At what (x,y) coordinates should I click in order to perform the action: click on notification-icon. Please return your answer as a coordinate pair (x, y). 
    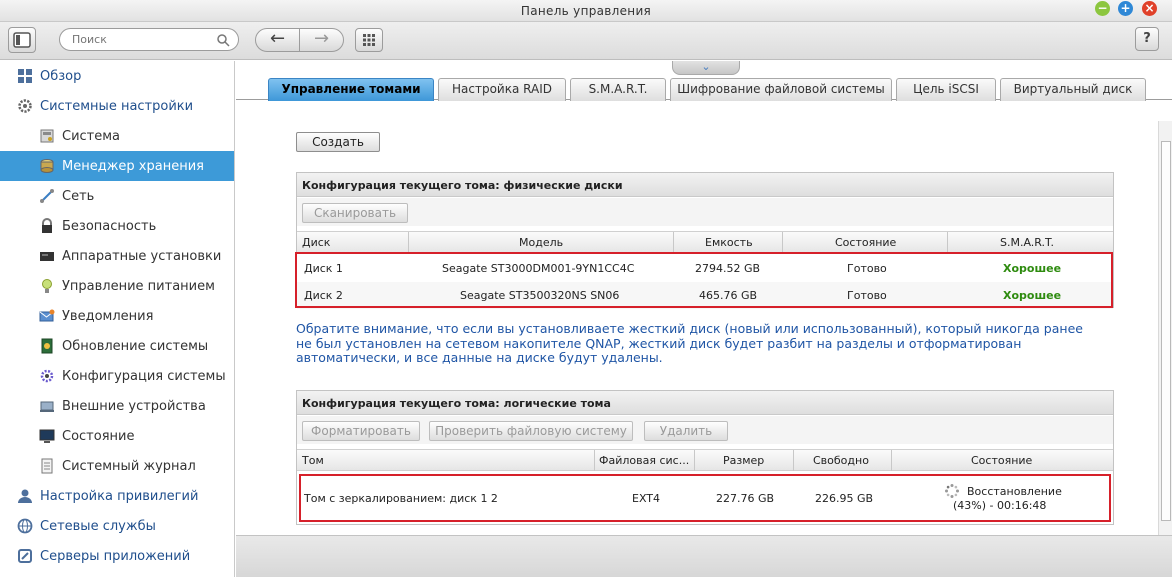
    Looking at the image, I should click on (47, 315).